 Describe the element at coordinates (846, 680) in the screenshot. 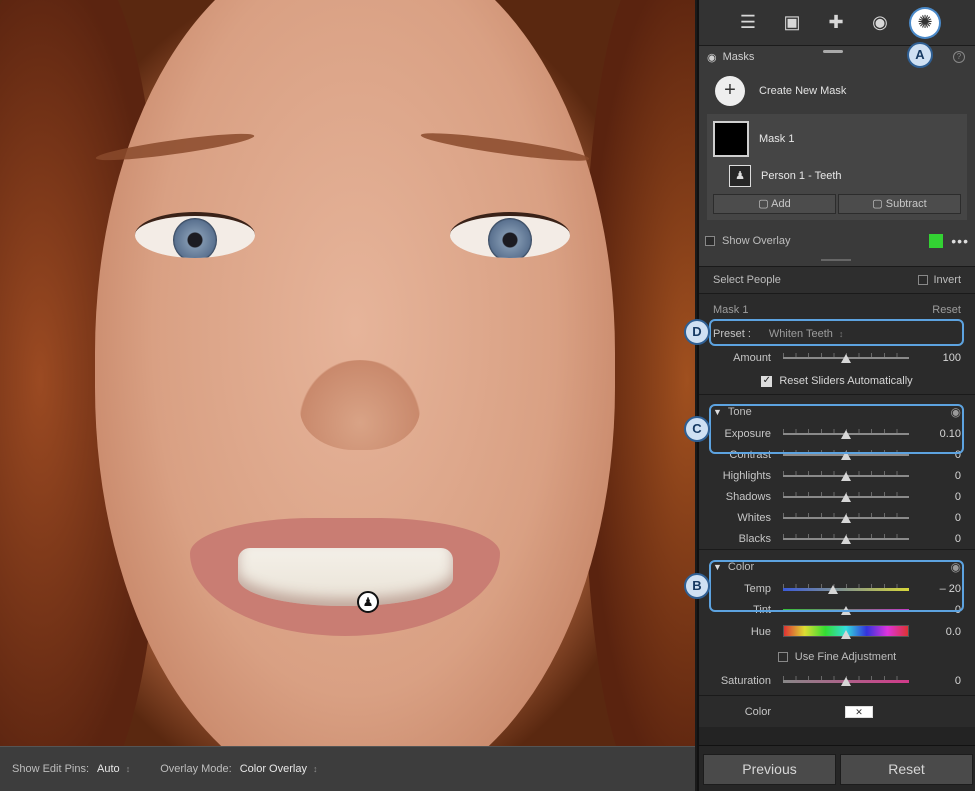

I see `saturation-slider` at that location.